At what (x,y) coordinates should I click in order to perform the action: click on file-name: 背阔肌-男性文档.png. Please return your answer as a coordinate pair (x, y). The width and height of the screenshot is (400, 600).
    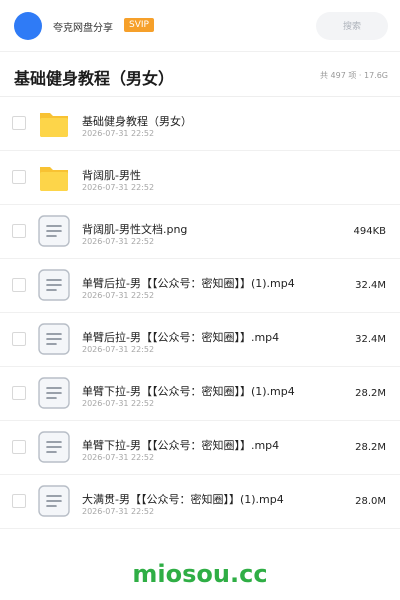
    Looking at the image, I should click on (135, 229).